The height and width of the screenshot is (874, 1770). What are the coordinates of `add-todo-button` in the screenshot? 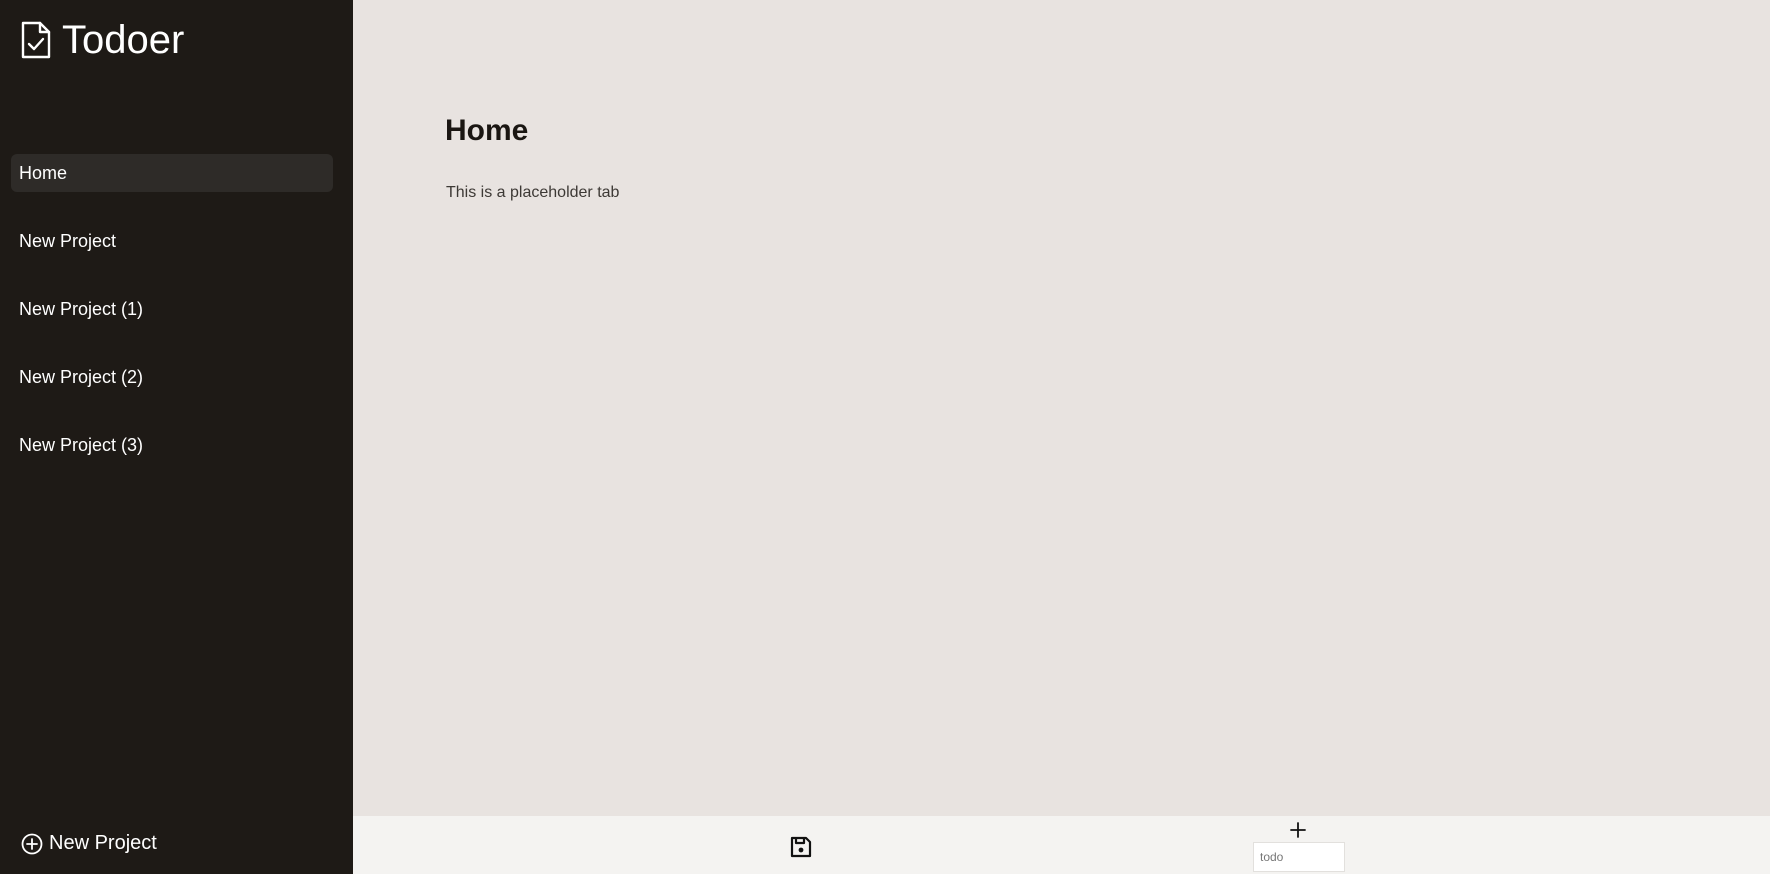 It's located at (1298, 830).